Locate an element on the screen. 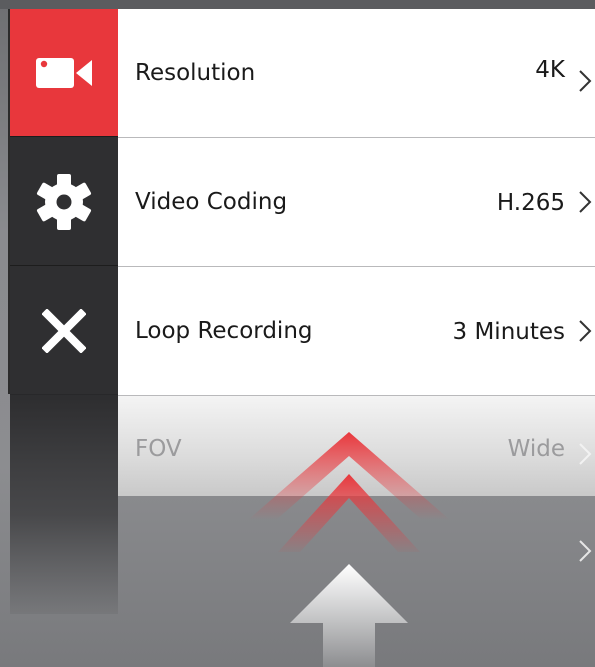 The width and height of the screenshot is (595, 667). row-value: Wide is located at coordinates (536, 449).